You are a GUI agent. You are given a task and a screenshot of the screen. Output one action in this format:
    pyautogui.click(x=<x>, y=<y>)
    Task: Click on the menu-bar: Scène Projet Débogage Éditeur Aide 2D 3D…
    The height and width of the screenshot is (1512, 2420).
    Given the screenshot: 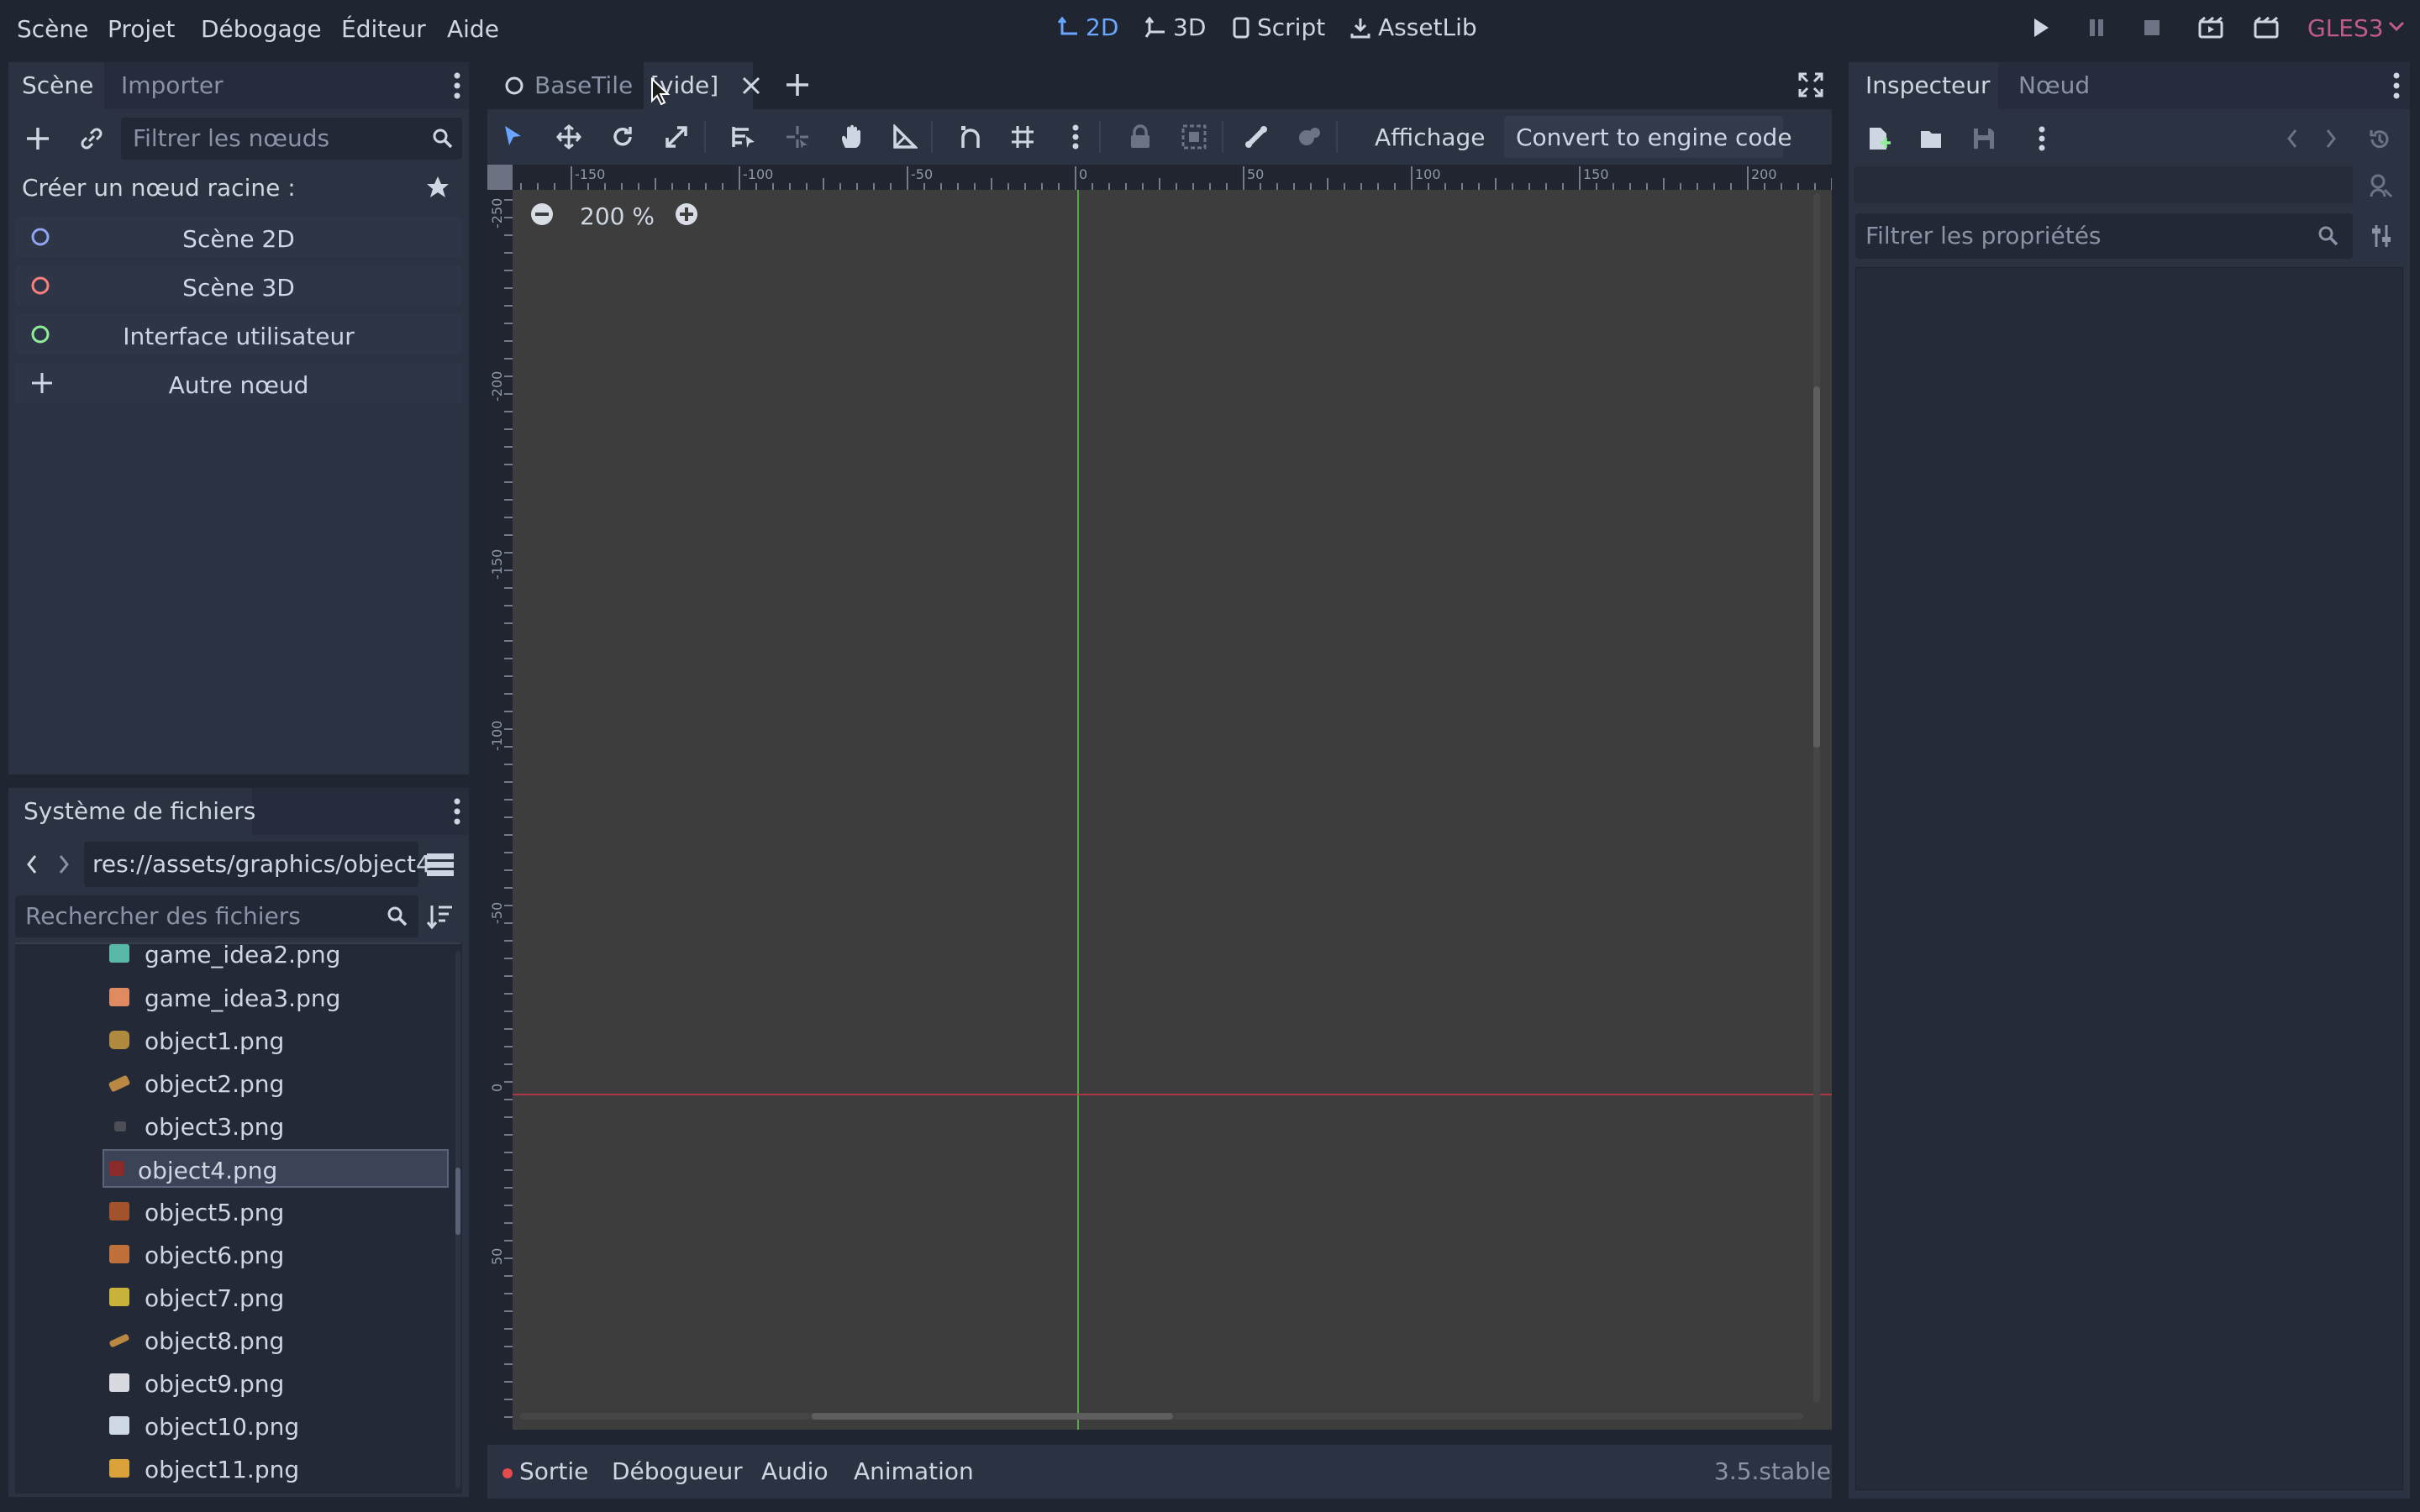 What is the action you would take?
    pyautogui.click(x=1210, y=28)
    